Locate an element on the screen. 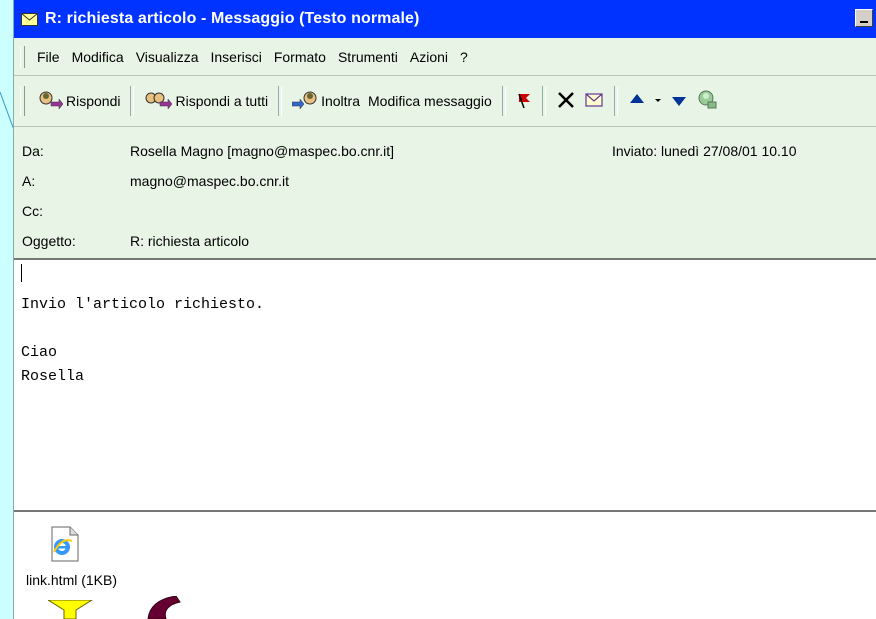 This screenshot has height=619, width=876. address-book-icon is located at coordinates (707, 101).